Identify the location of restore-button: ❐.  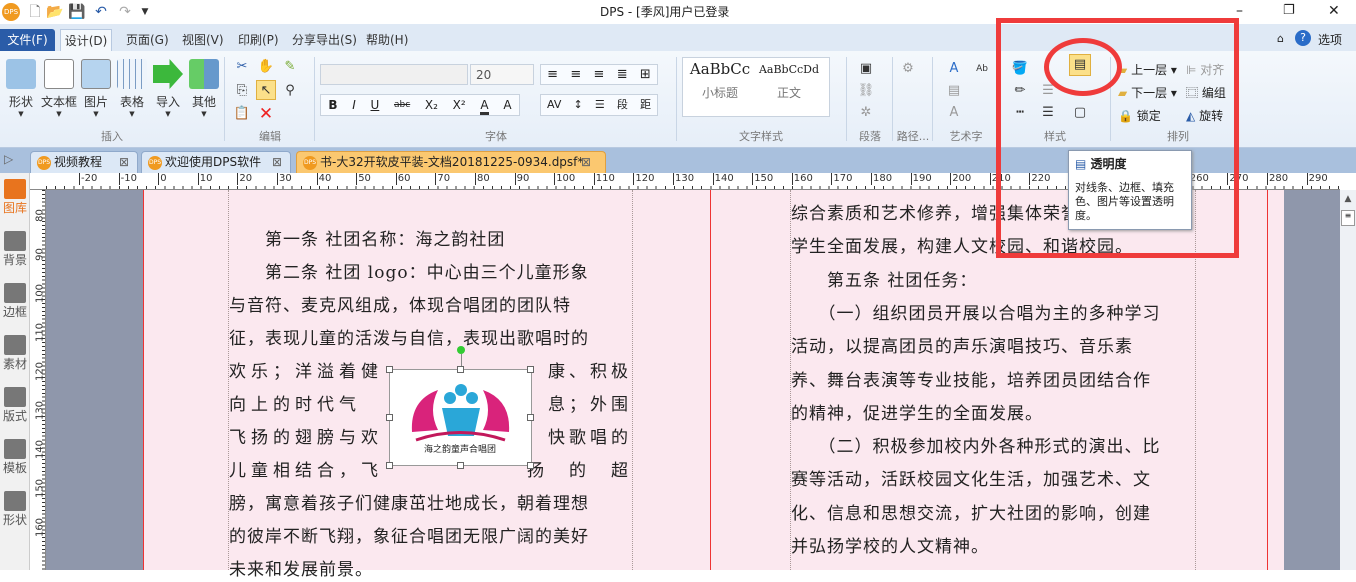
(1289, 10).